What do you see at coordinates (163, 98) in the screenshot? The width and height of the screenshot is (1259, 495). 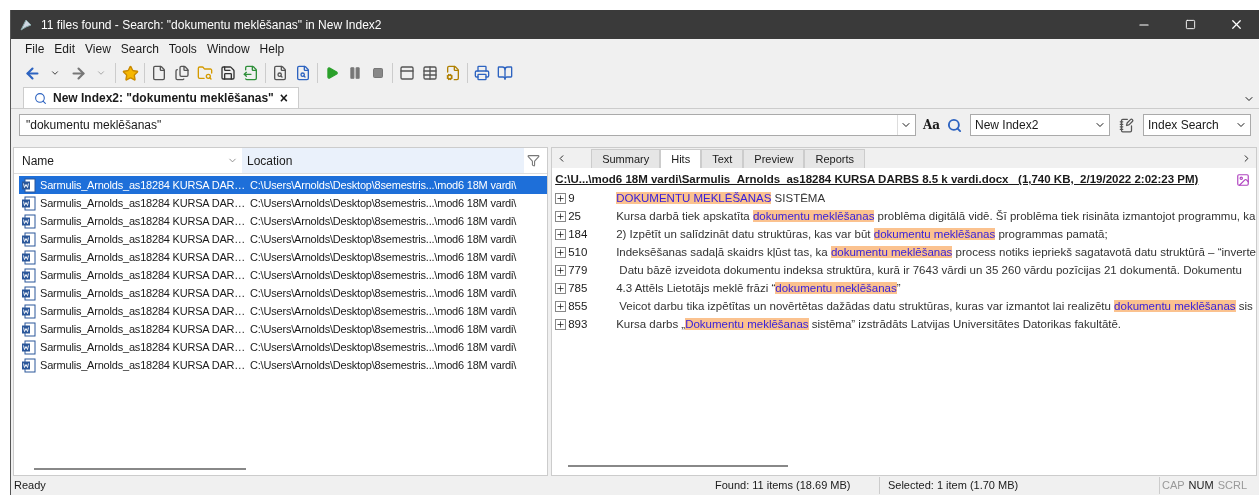 I see `tab-label: New Index2: "dokumentu meklēšanas"` at bounding box center [163, 98].